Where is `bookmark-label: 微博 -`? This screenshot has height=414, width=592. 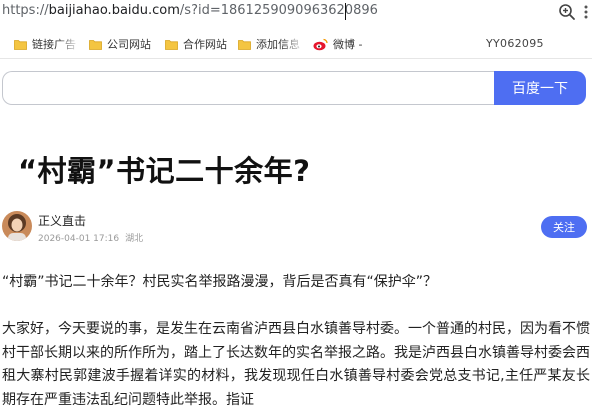 bookmark-label: 微博 - is located at coordinates (348, 44).